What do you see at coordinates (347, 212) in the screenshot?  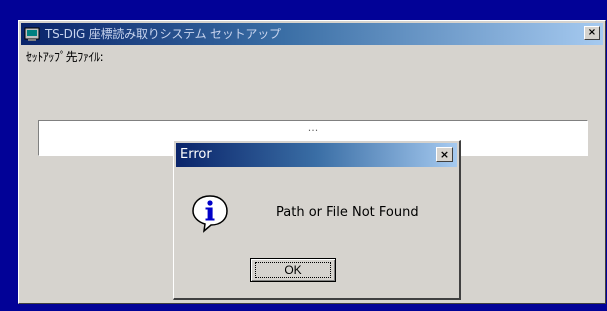 I see `error-message: Path or File Not Found` at bounding box center [347, 212].